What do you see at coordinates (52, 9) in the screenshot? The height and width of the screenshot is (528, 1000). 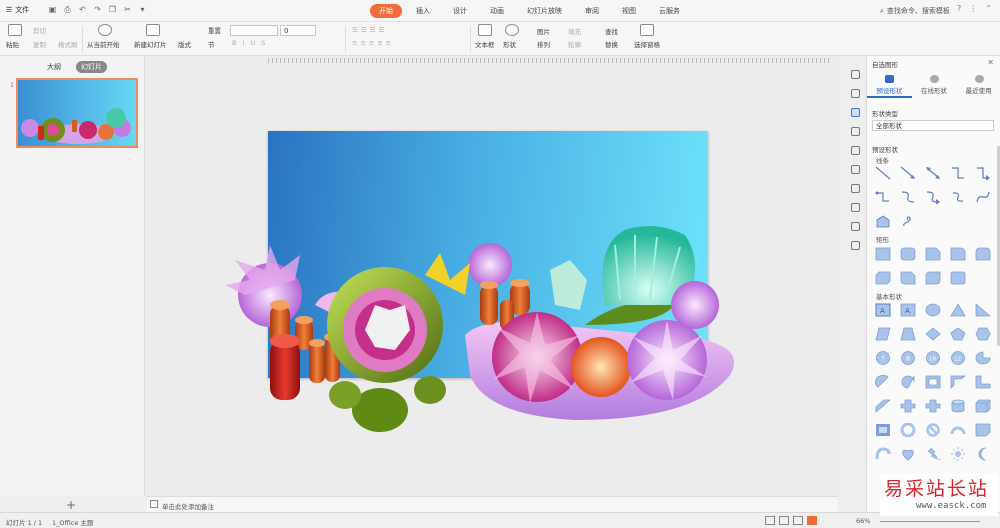 I see `save-icon: ▣` at bounding box center [52, 9].